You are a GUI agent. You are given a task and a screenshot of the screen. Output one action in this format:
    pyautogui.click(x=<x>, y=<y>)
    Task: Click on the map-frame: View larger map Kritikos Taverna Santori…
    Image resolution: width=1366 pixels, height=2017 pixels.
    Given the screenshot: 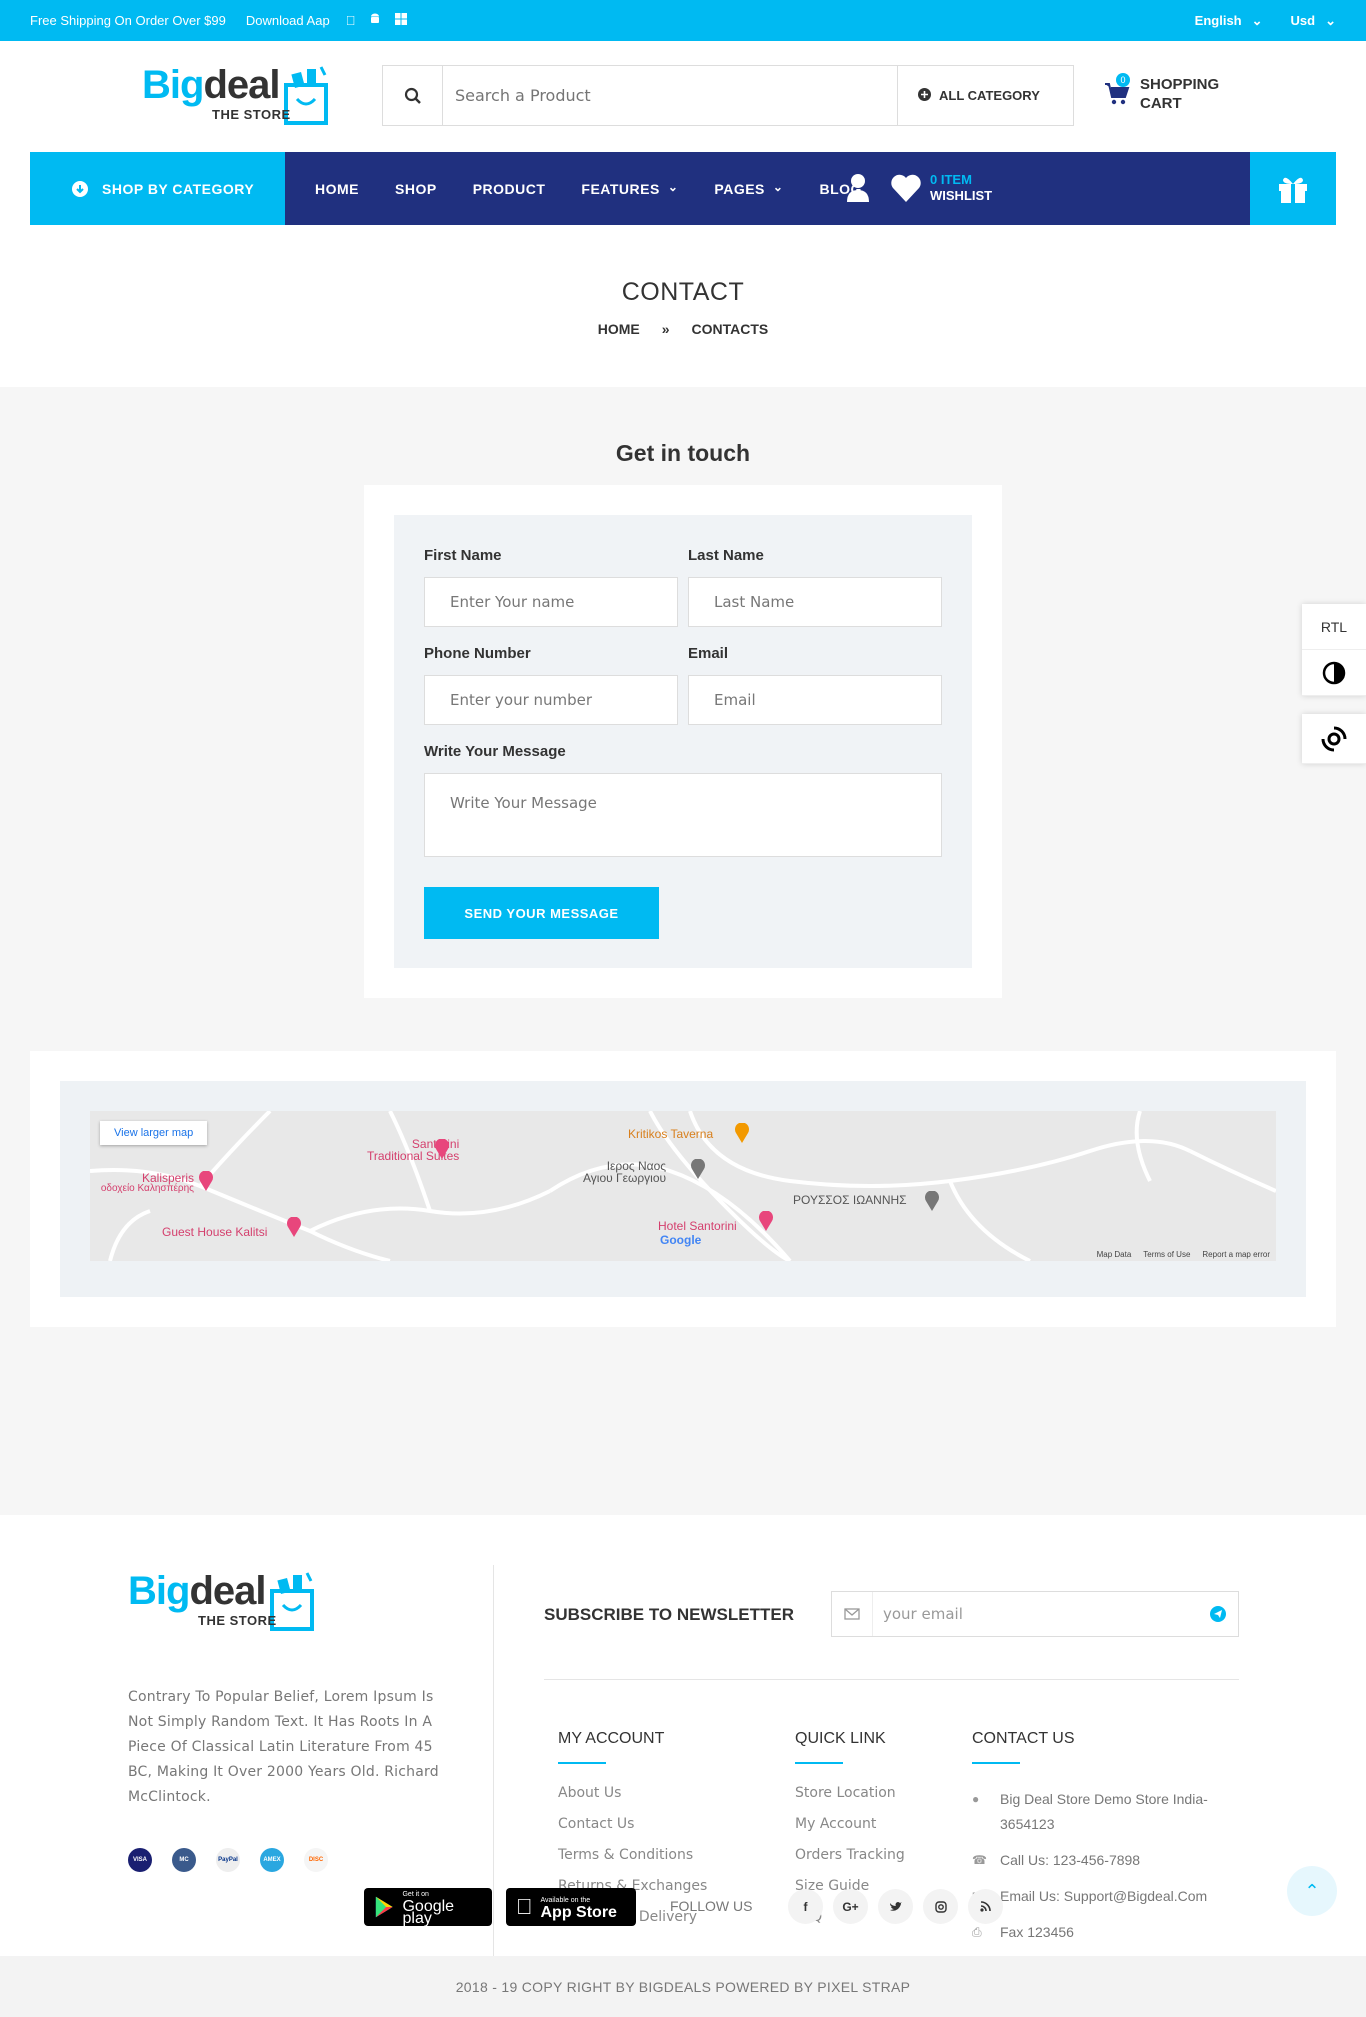 What is the action you would take?
    pyautogui.click(x=683, y=1189)
    